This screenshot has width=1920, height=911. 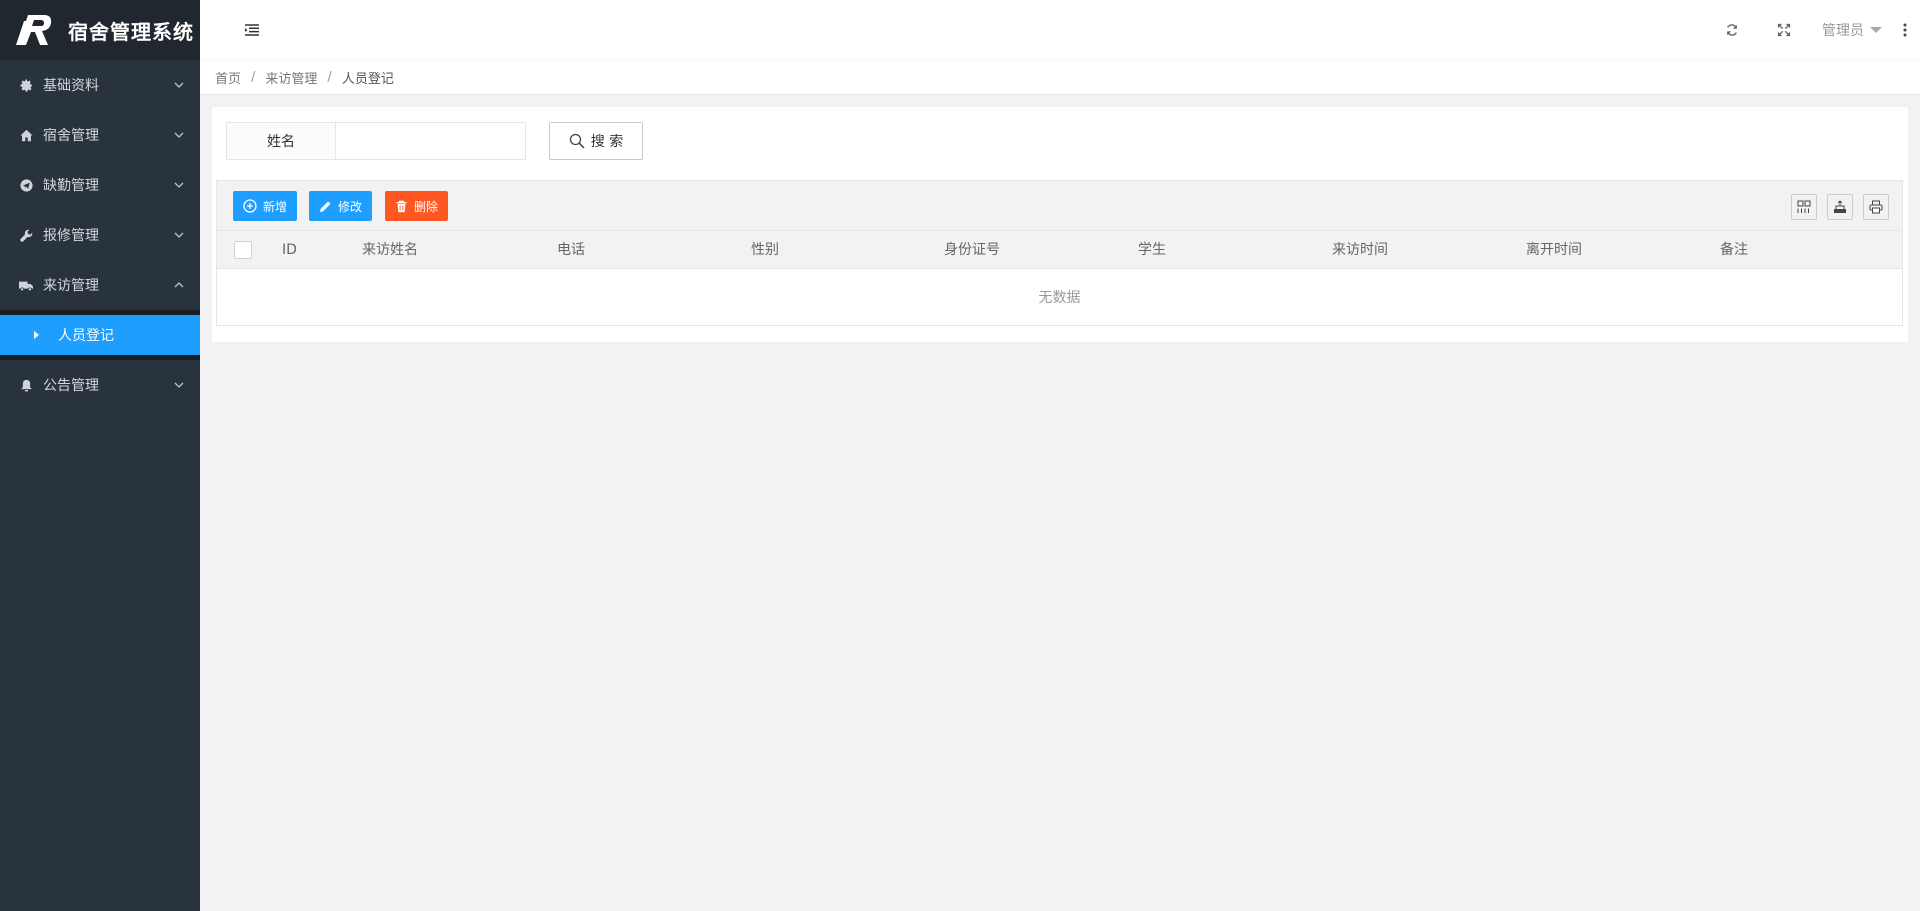 What do you see at coordinates (426, 206) in the screenshot?
I see `delete-button-label: 删除` at bounding box center [426, 206].